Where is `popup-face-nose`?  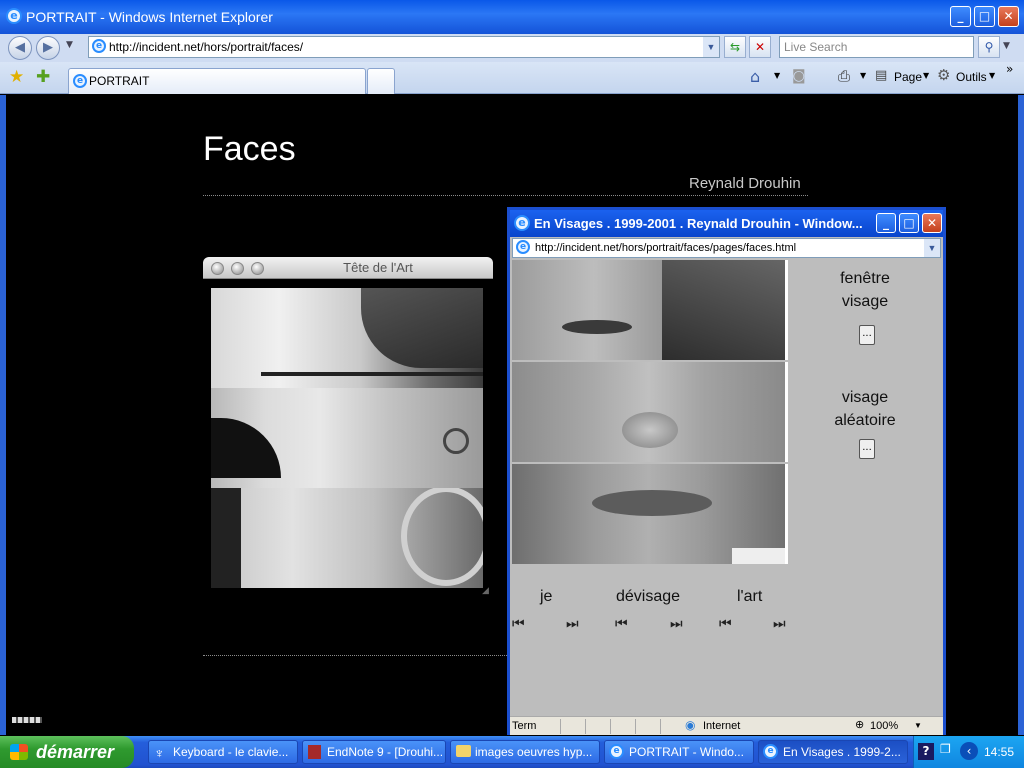
popup-face-nose is located at coordinates (650, 412).